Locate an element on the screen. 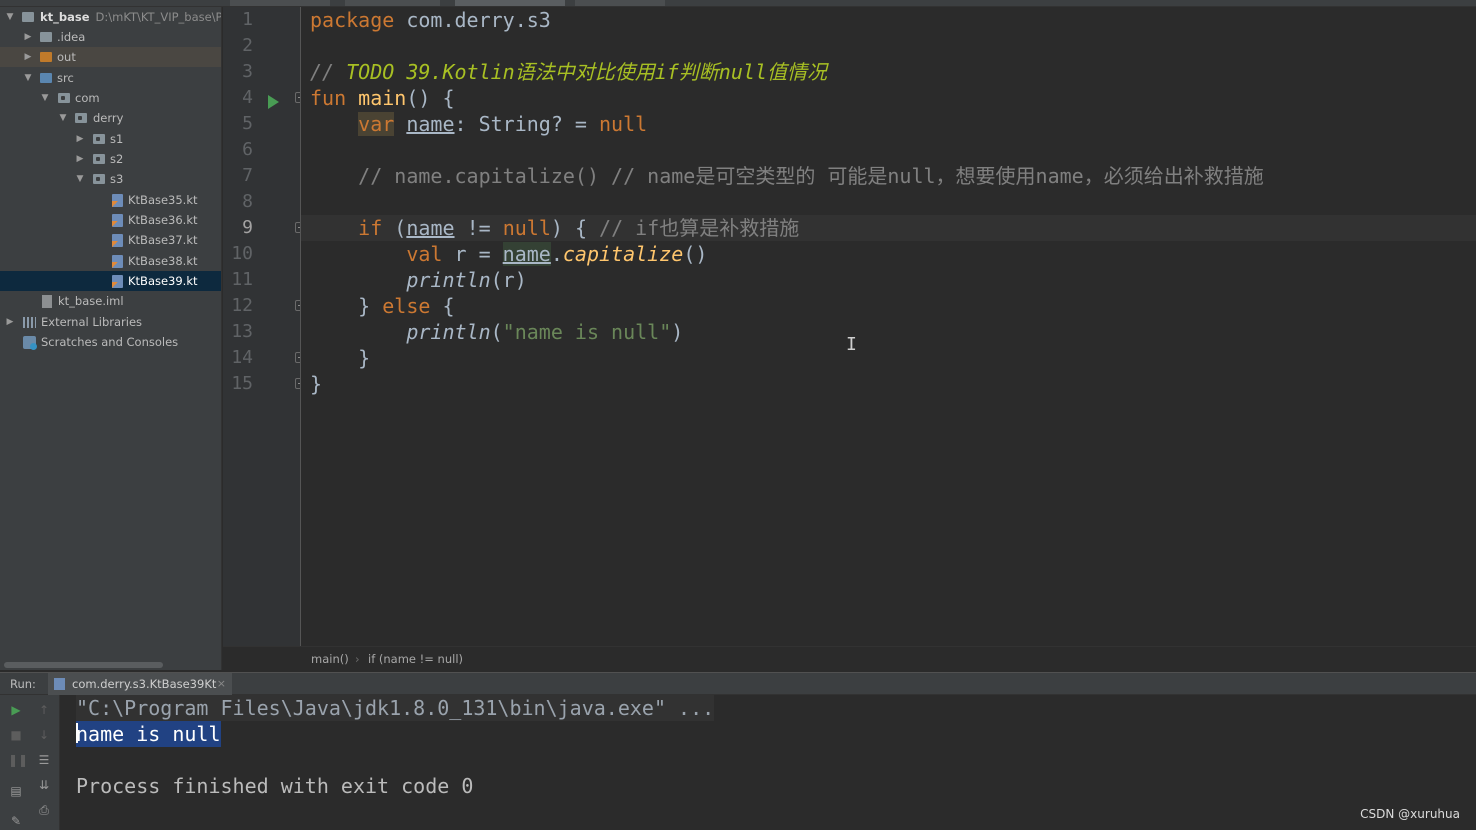 The image size is (1476, 830). tree-item-file: KtBase37.kt is located at coordinates (110, 240).